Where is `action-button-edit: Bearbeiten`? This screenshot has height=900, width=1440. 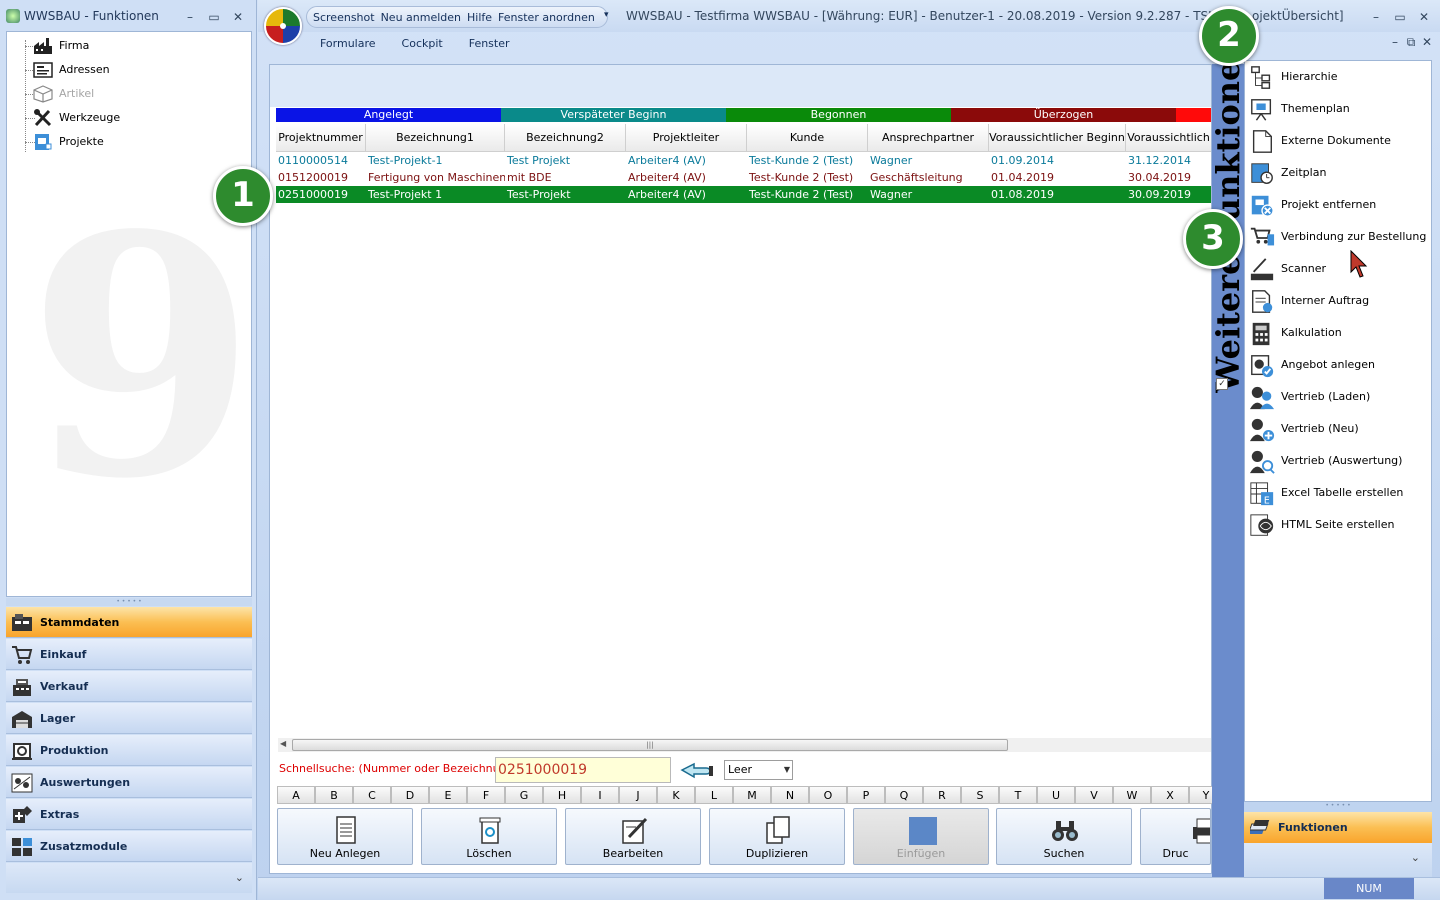
action-button-edit: Bearbeiten is located at coordinates (633, 836).